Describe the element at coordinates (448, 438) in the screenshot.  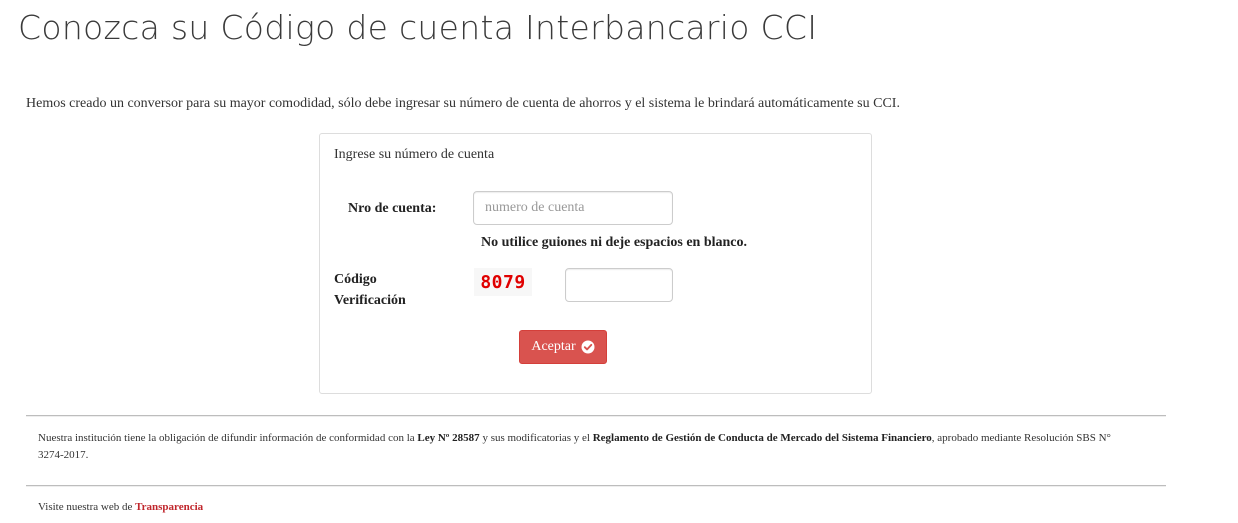
I see `law-reference: Ley Nº 28587` at that location.